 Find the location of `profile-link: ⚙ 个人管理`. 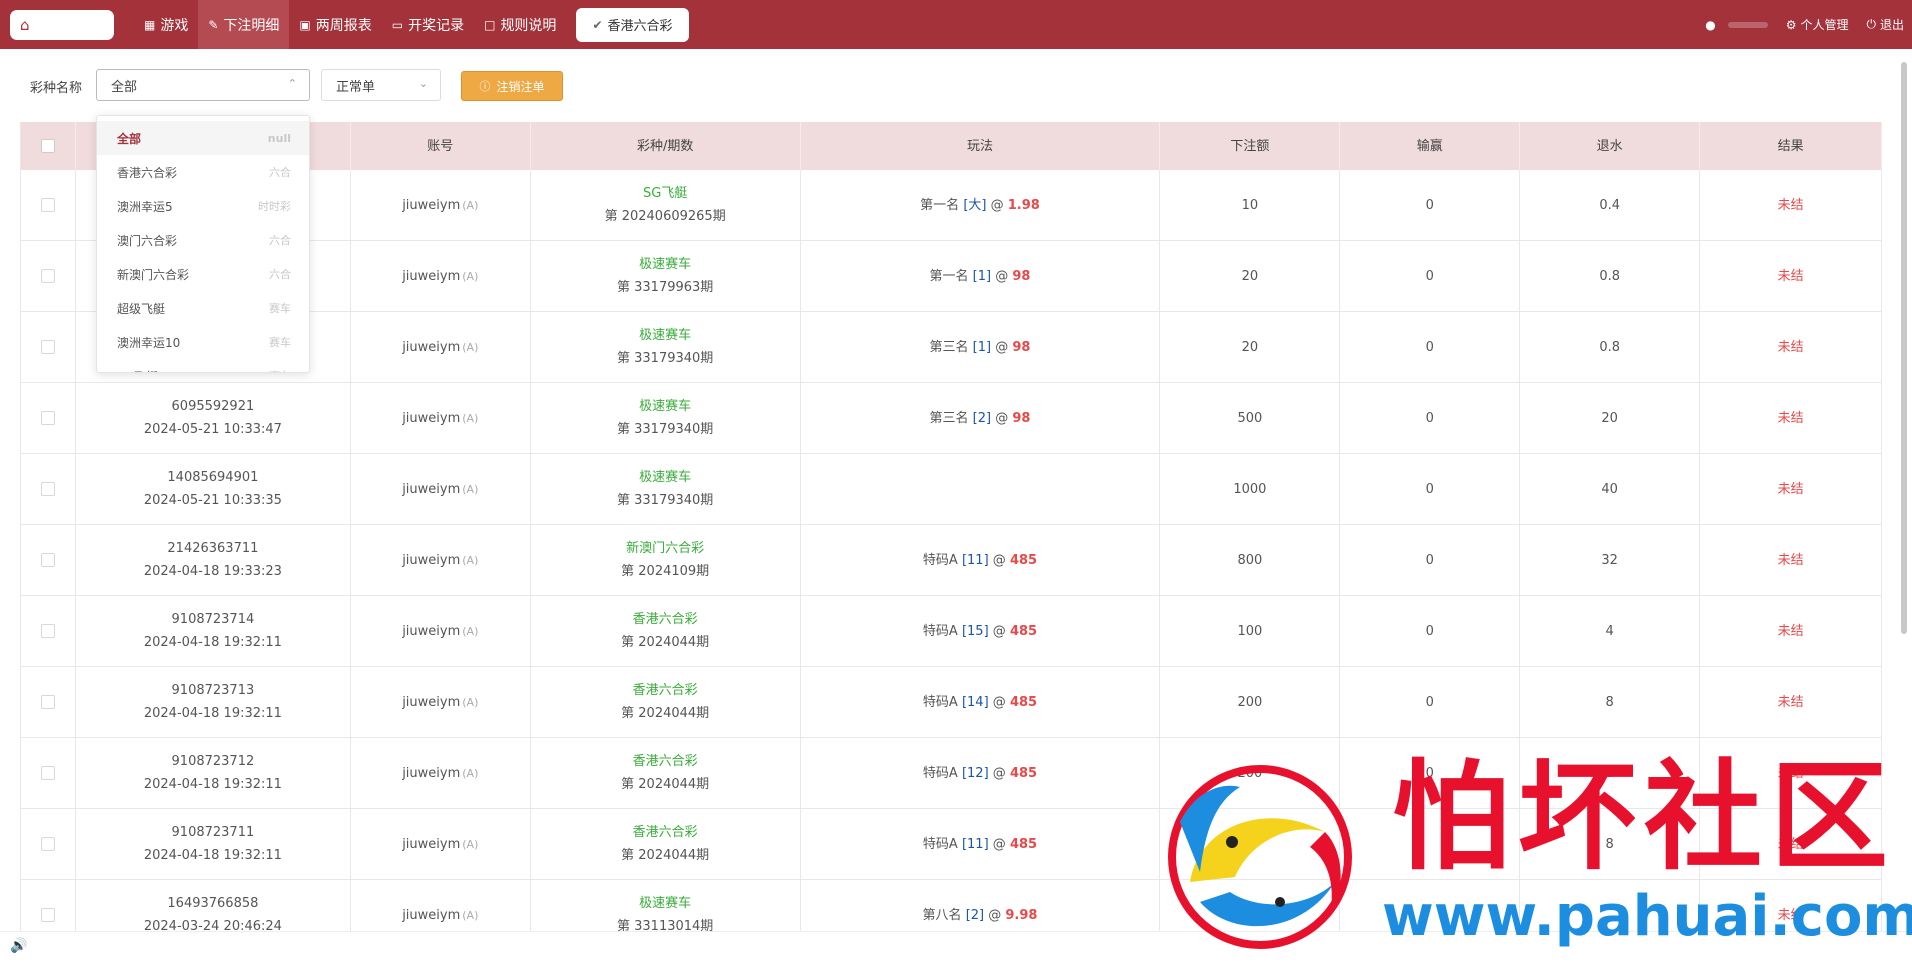

profile-link: ⚙ 个人管理 is located at coordinates (1817, 24).